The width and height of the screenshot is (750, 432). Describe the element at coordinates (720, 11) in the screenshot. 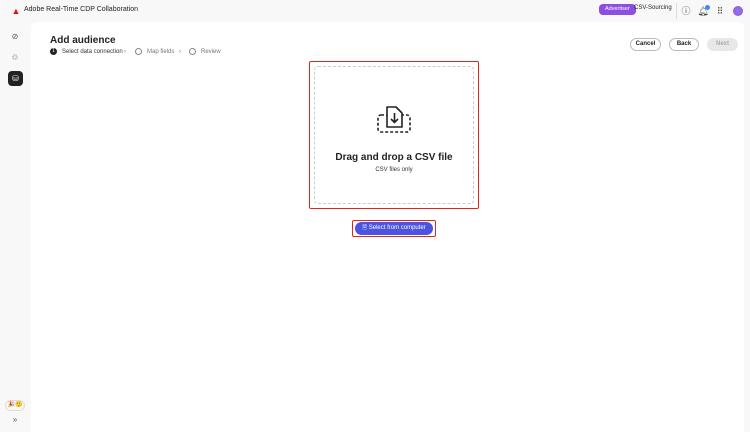

I see `apps-grid-icon: ⠿` at that location.